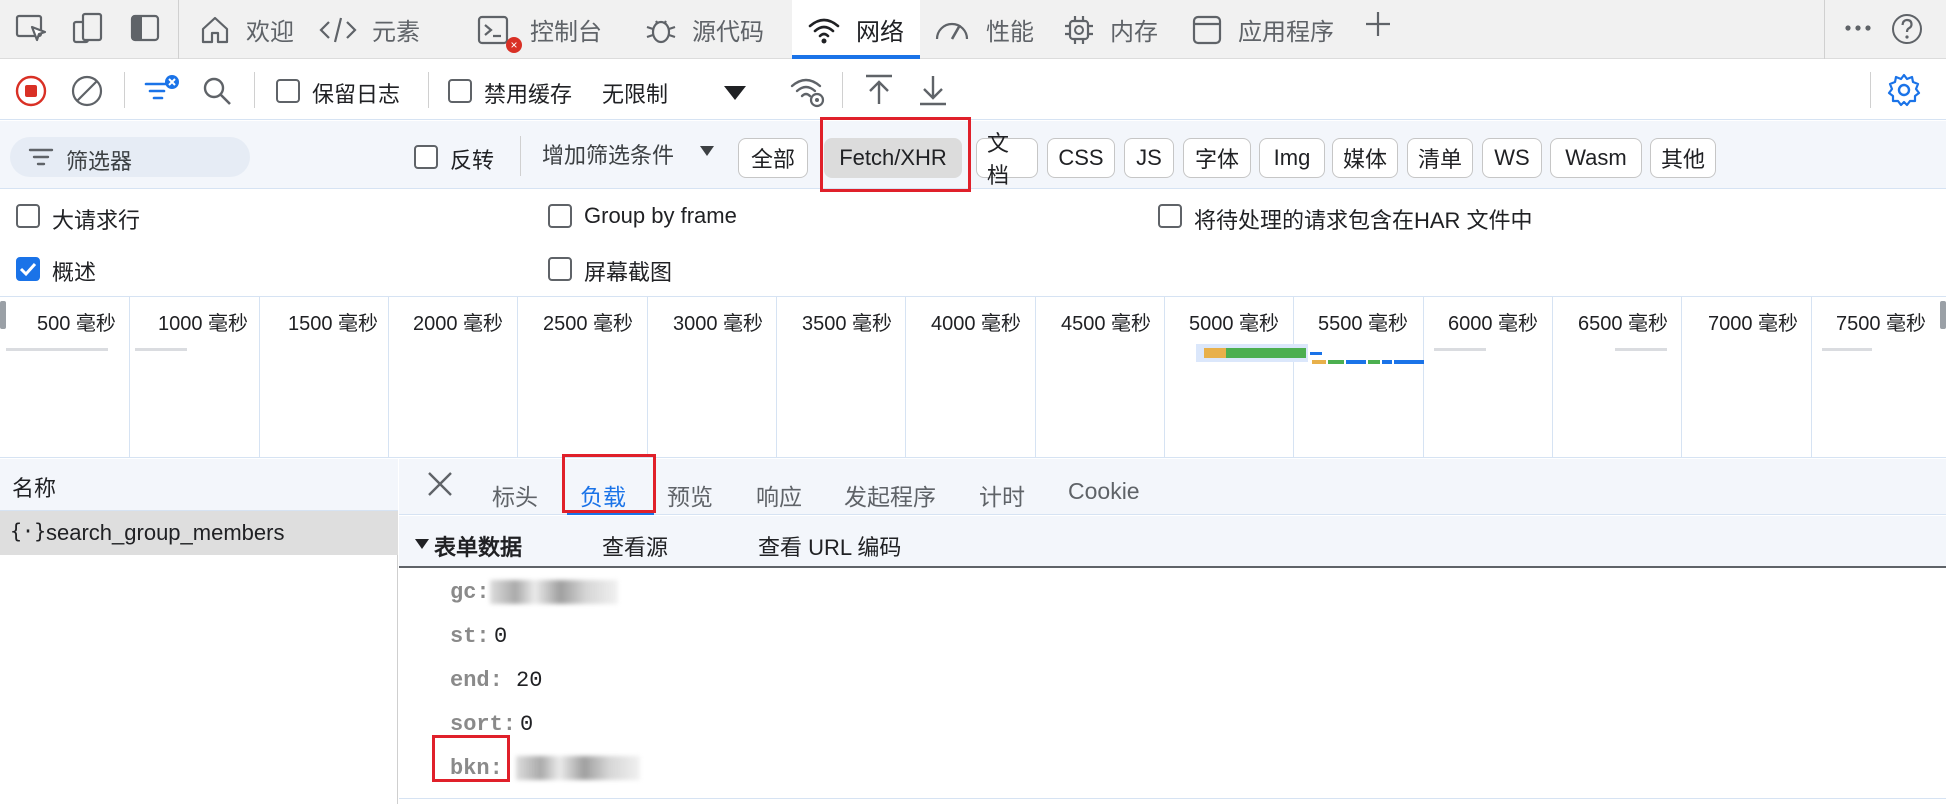 This screenshot has height=804, width=1946. Describe the element at coordinates (1378, 24) in the screenshot. I see `add-tab-icon` at that location.